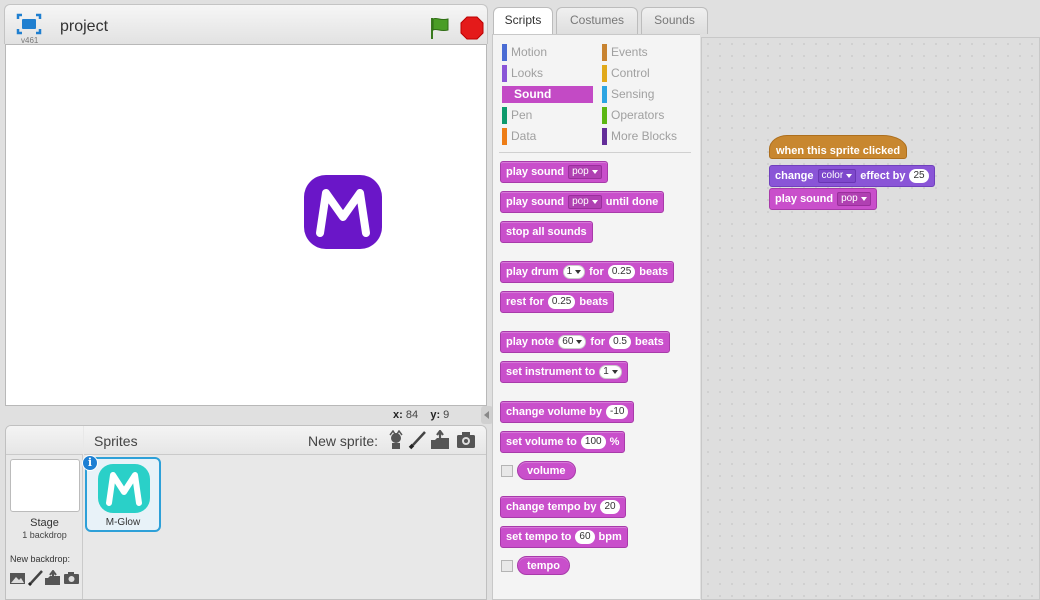 This screenshot has height=600, width=1040. What do you see at coordinates (626, 73) in the screenshot?
I see `category-control: Control` at bounding box center [626, 73].